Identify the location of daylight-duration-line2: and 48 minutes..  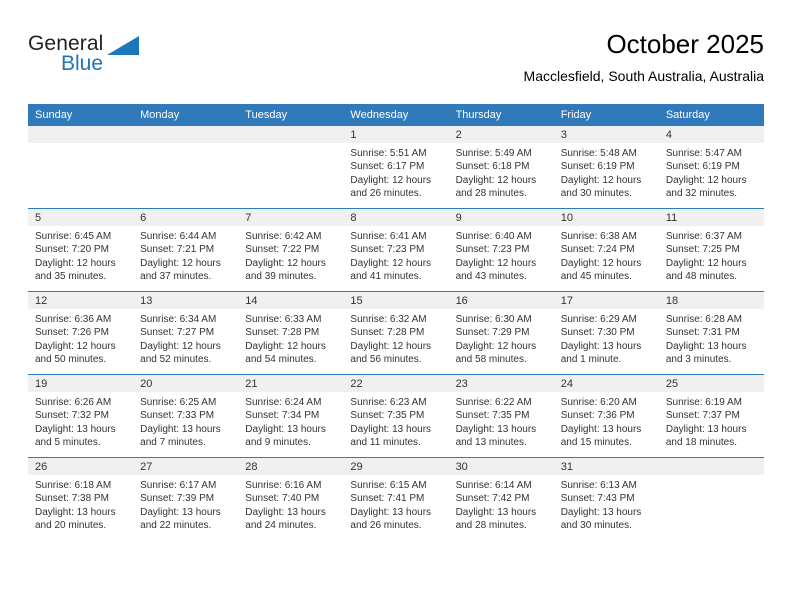
(701, 277).